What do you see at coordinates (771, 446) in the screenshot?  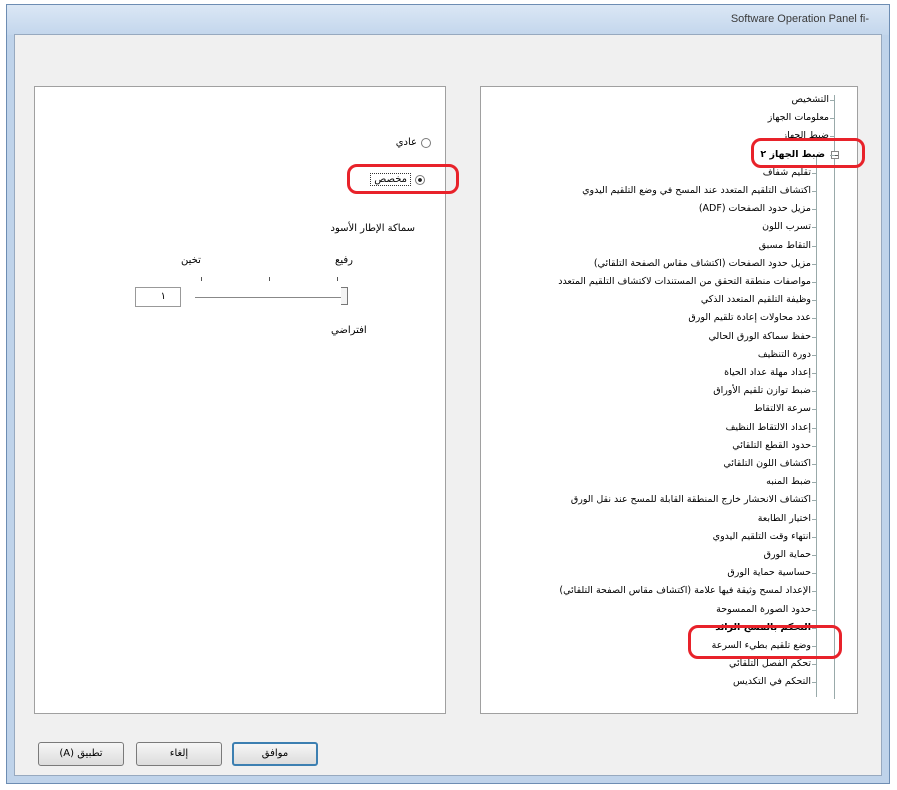 I see `tree-item: حدود القطع التلقائي` at bounding box center [771, 446].